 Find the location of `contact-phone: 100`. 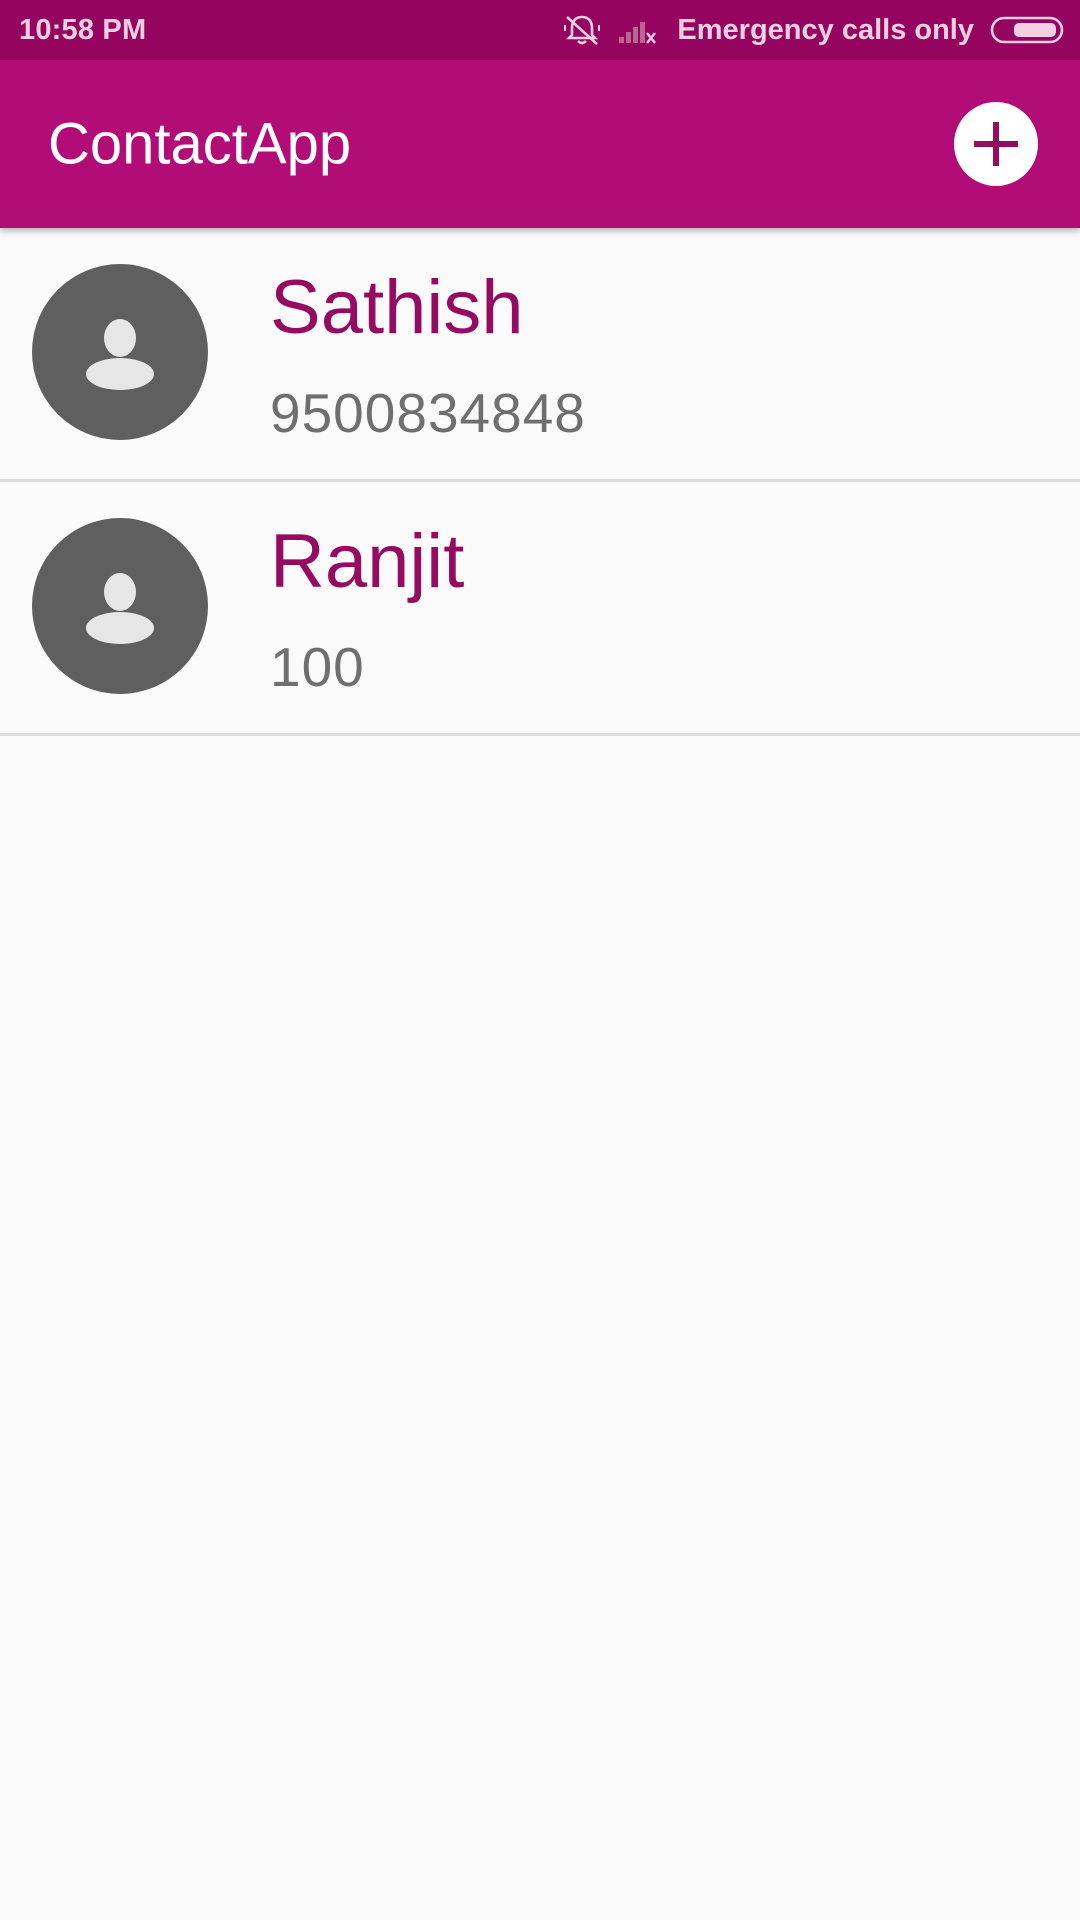

contact-phone: 100 is located at coordinates (317, 667).